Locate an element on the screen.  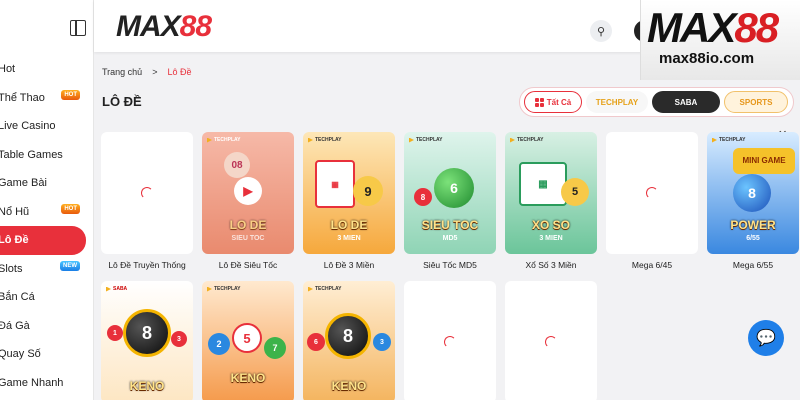
game-thumbnail: TECHPLAY 5 2 7 KENO is located at coordinates (248, 340).